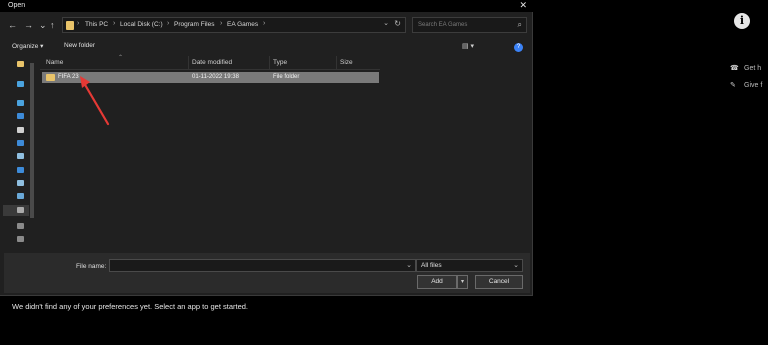 The width and height of the screenshot is (768, 345). Describe the element at coordinates (733, 85) in the screenshot. I see `feedback-icon: ✎` at that location.